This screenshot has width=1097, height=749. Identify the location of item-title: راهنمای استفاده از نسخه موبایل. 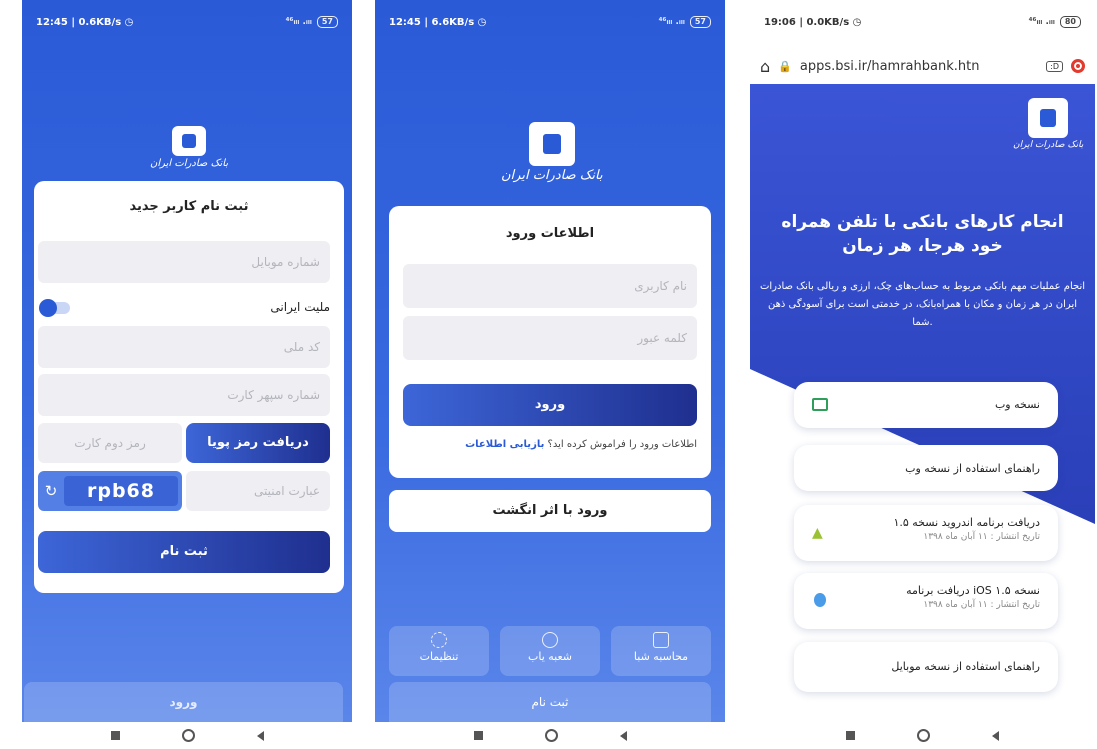
(965, 666).